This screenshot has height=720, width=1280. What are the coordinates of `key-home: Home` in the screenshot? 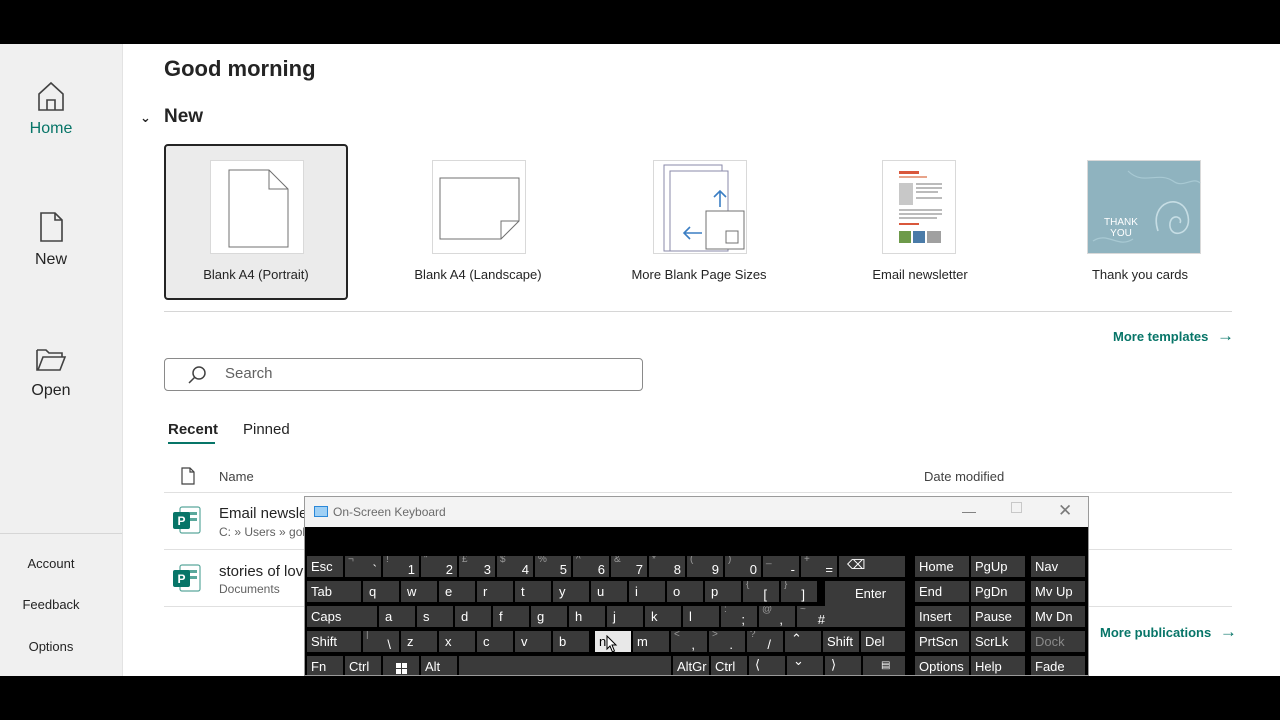 It's located at (942, 566).